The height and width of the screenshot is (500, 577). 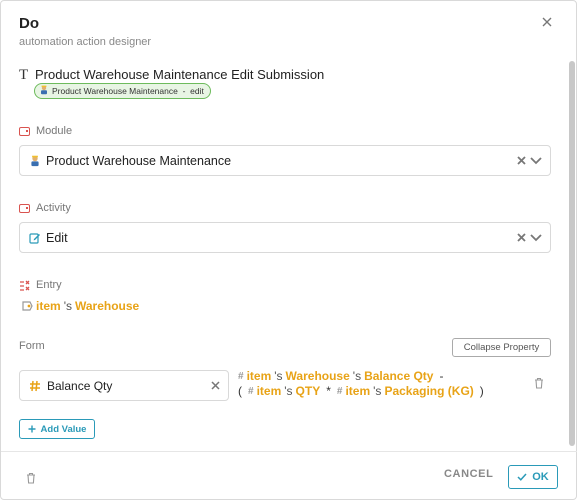 I want to click on expr-paren-open: (, so click(x=240, y=391).